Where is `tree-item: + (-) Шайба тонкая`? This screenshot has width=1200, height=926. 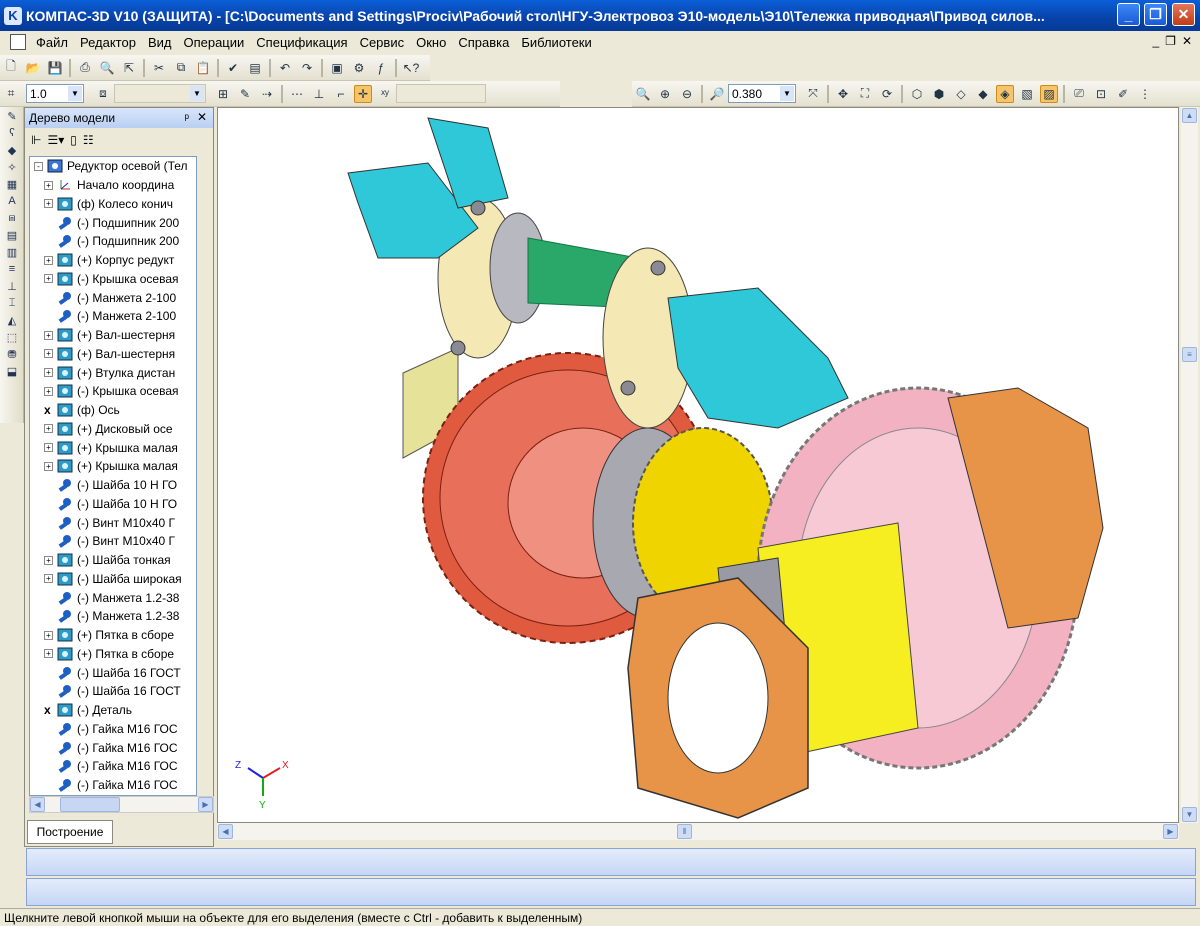
tree-item: + (-) Шайба тонкая is located at coordinates (113, 560).